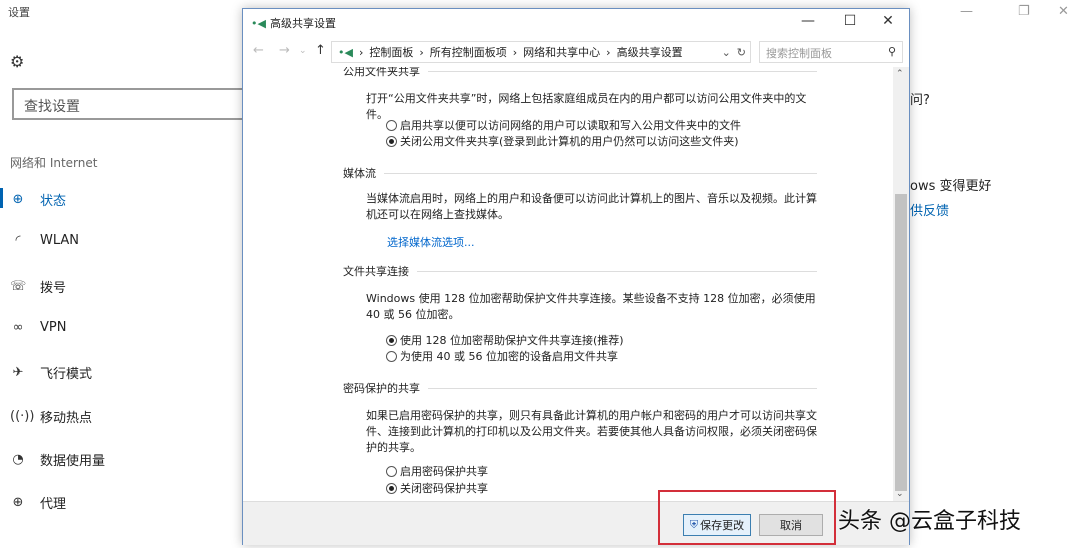  Describe the element at coordinates (799, 53) in the screenshot. I see `search-placeholder: 搜索控制面板` at that location.